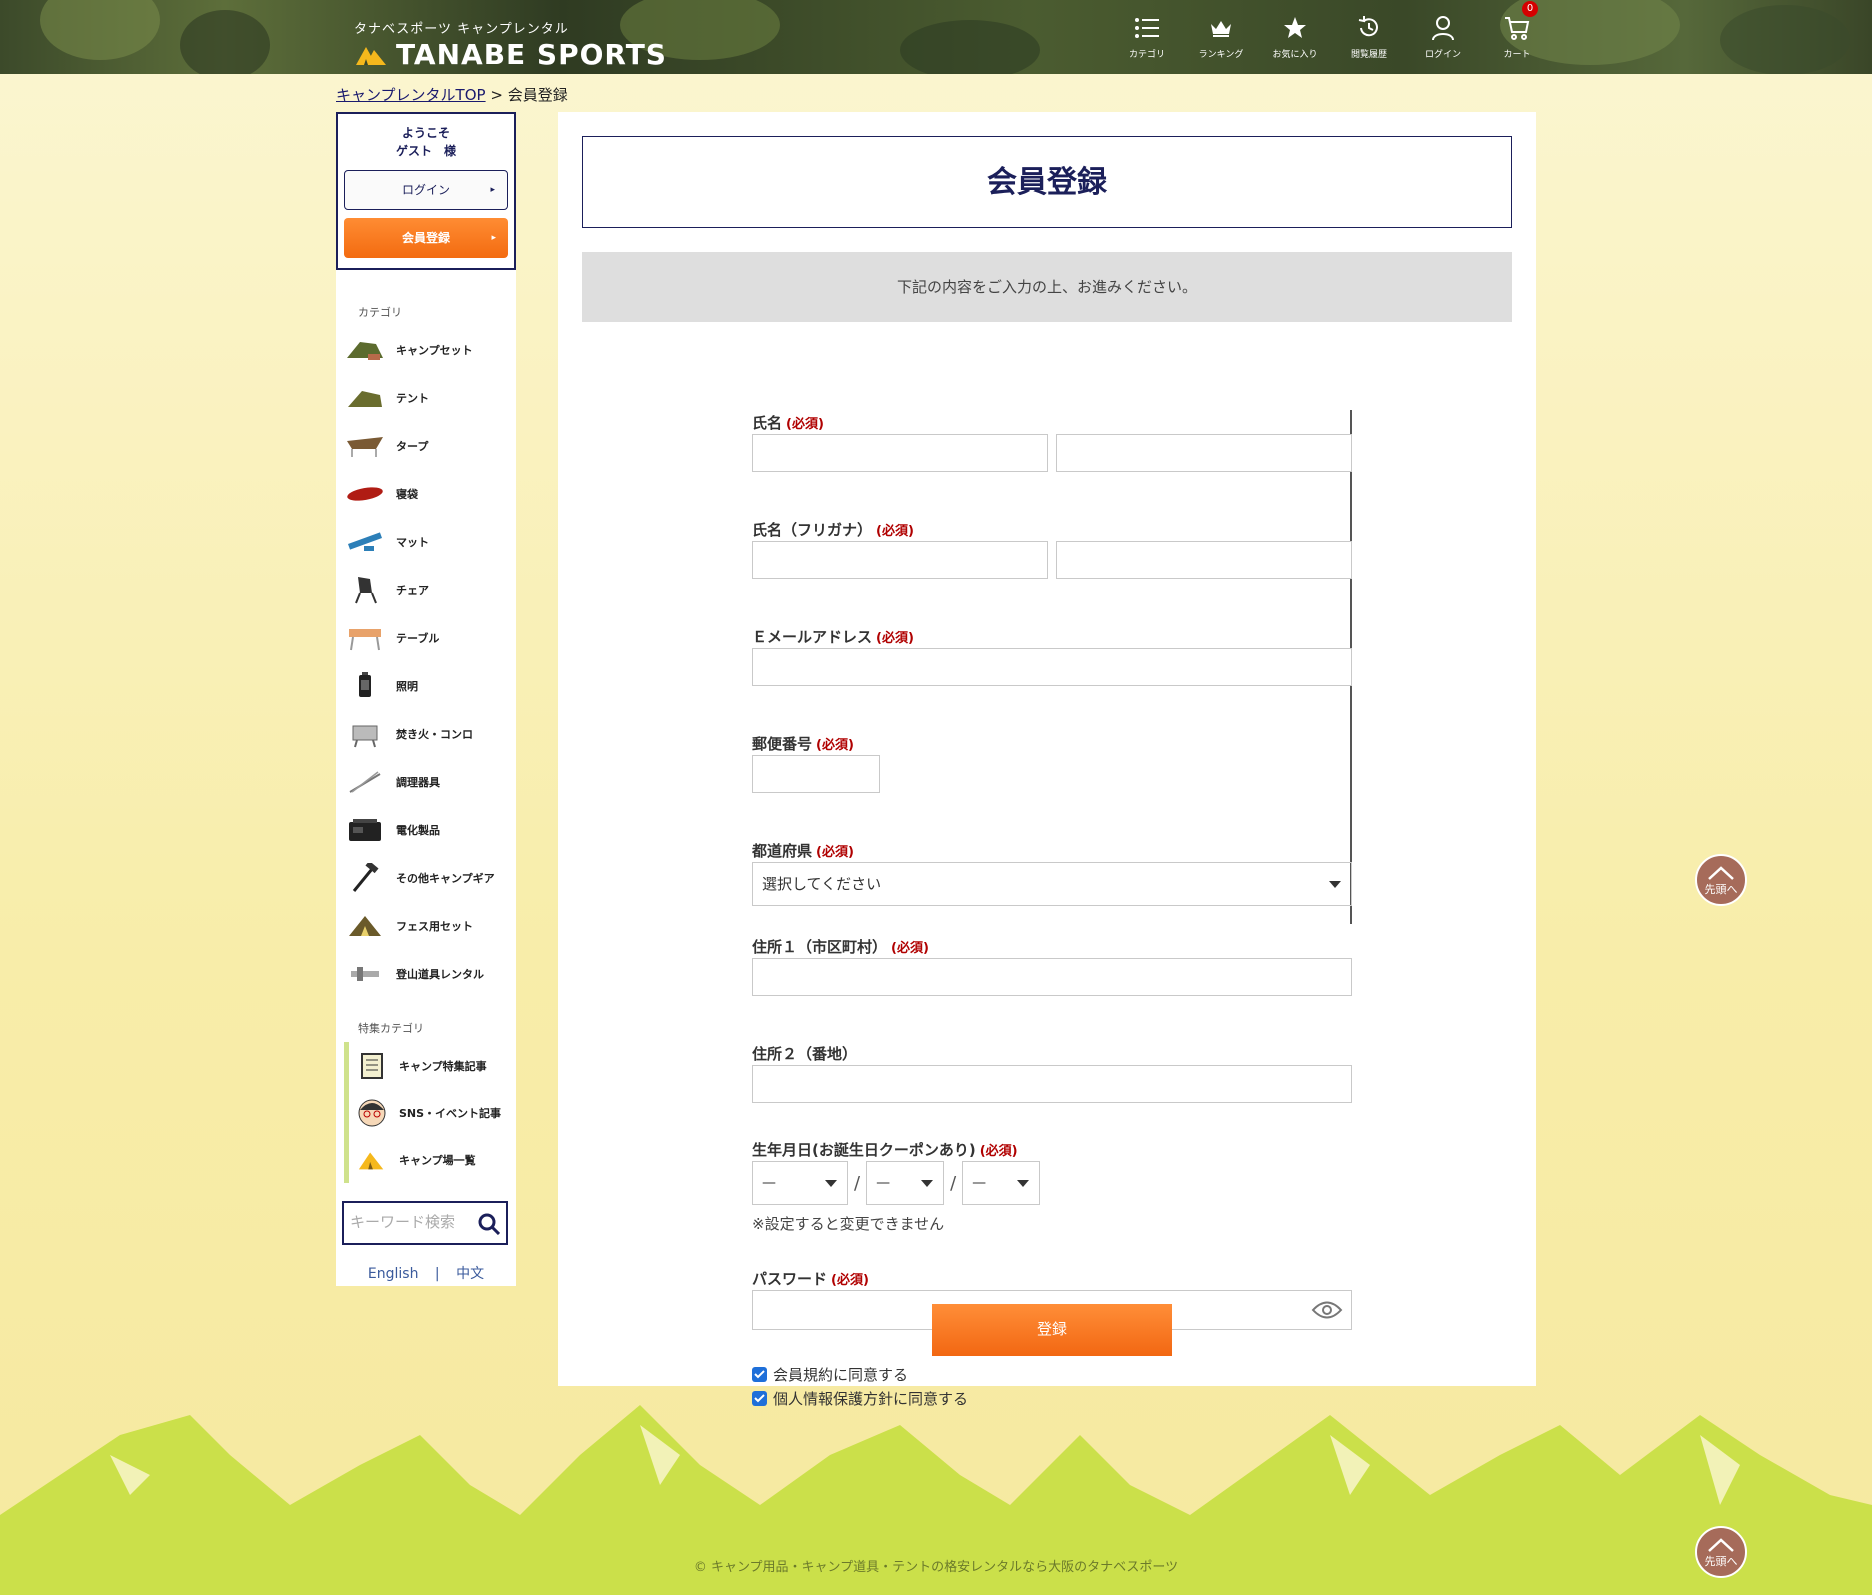  What do you see at coordinates (461, 29) in the screenshot?
I see `brand-subtitle: タナベスポーツ キャンプレンタル` at bounding box center [461, 29].